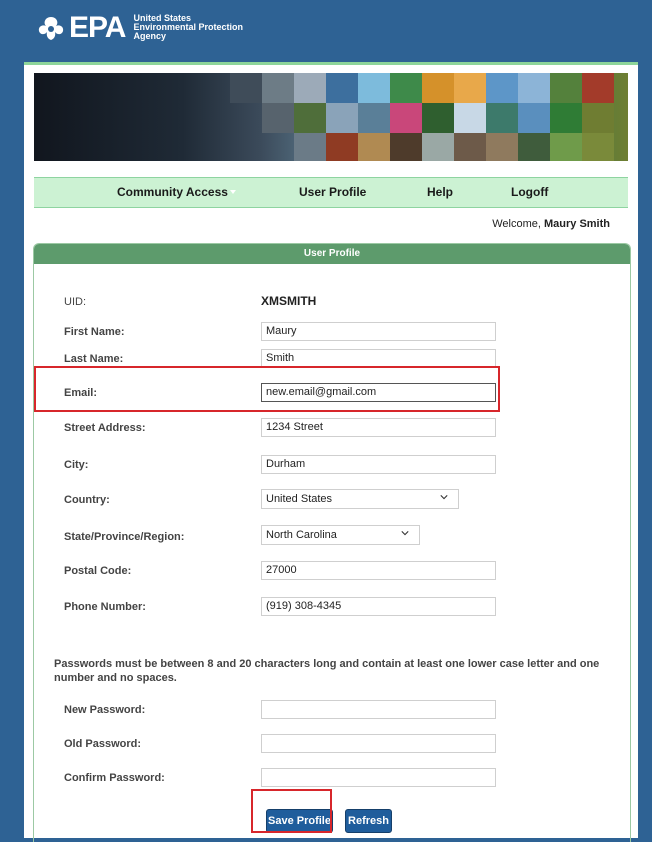 This screenshot has width=652, height=842. What do you see at coordinates (340, 535) in the screenshot?
I see `state-select: North Carolina` at bounding box center [340, 535].